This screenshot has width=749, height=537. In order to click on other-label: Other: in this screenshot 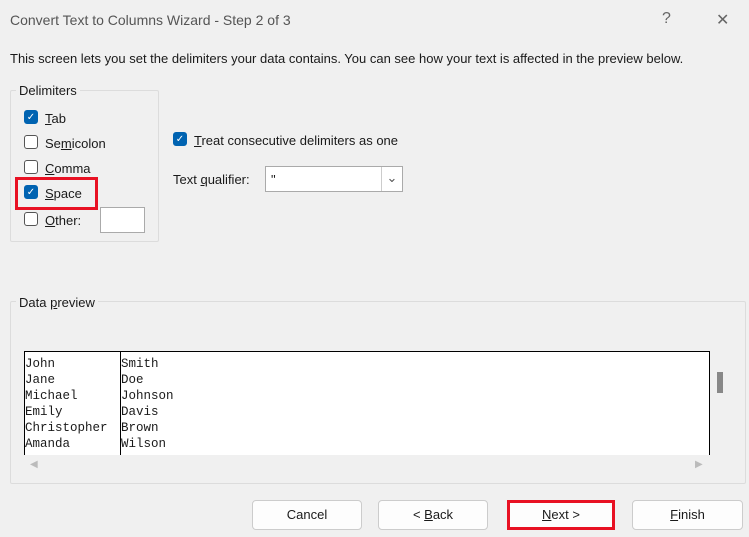, I will do `click(63, 220)`.